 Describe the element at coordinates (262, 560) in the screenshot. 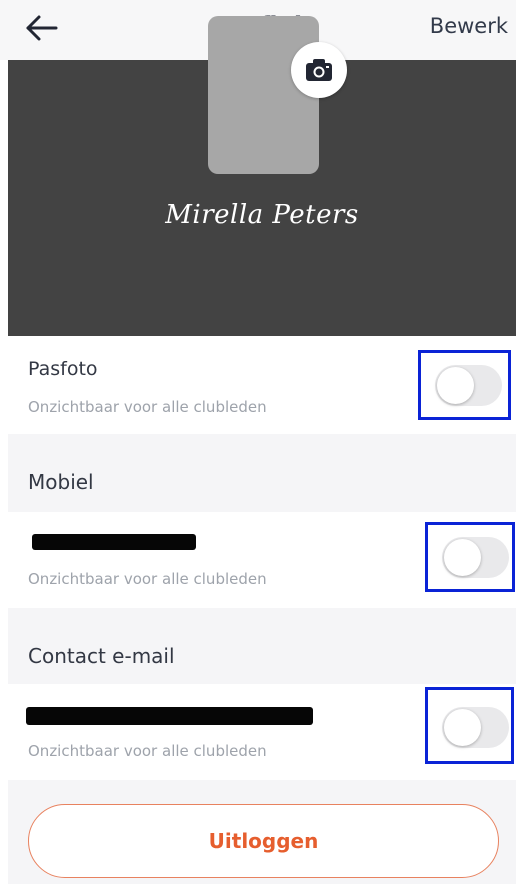

I see `mobile-visibility-row: Onzichtbaar voor alle clubleden` at that location.